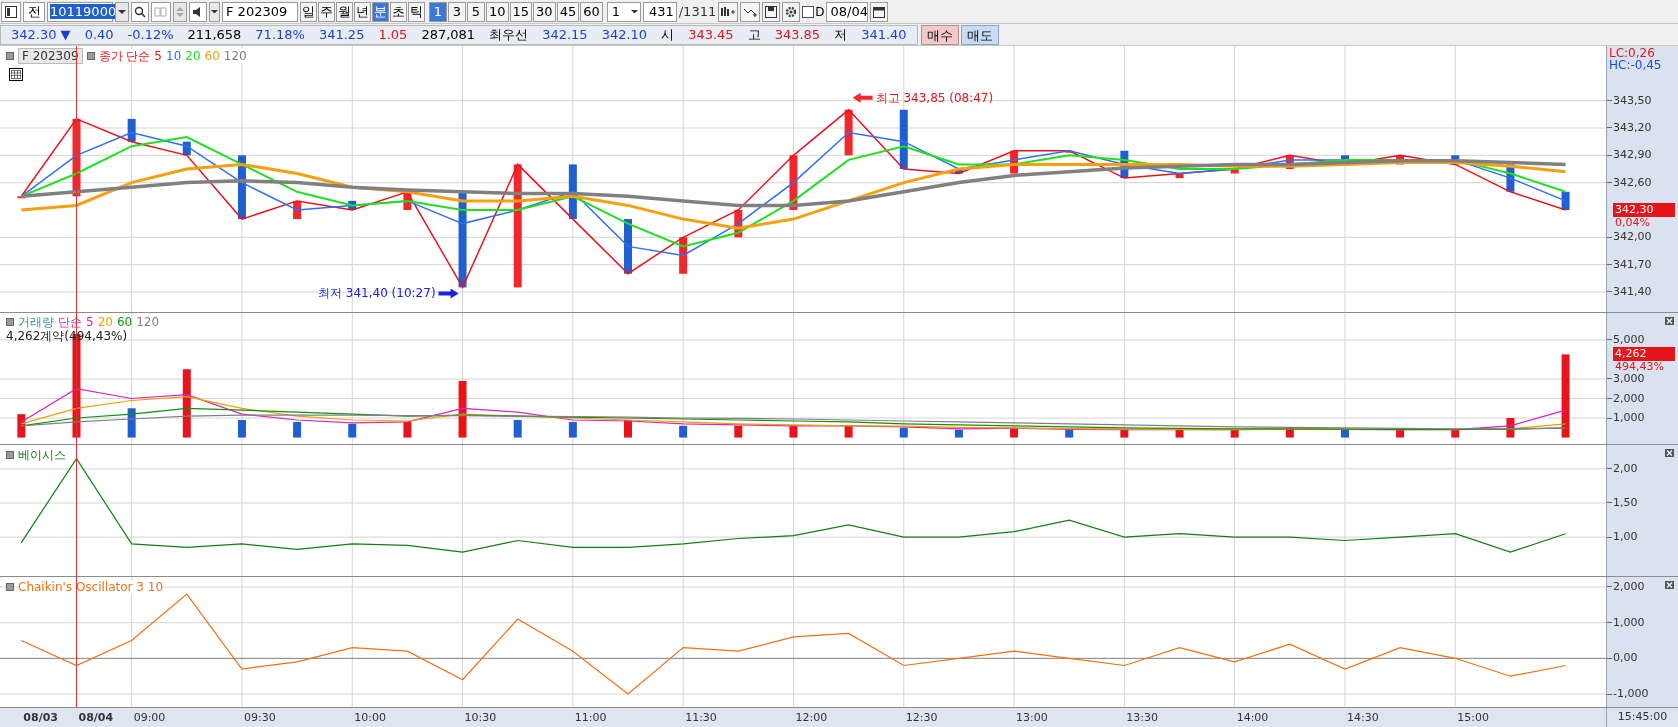 This screenshot has height=727, width=1678. Describe the element at coordinates (1625, 503) in the screenshot. I see `axis-label: 1,50` at that location.